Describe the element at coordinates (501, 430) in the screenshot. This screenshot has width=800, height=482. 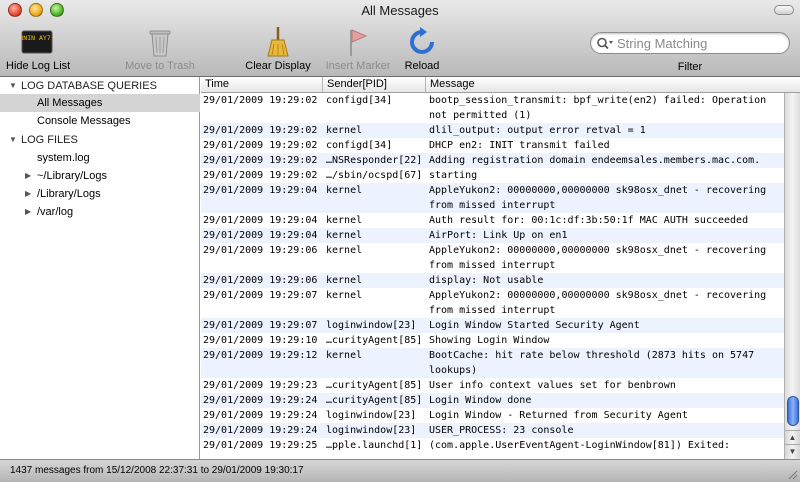
I see `log-message-cell: USER_PROCESS: 23 console` at that location.